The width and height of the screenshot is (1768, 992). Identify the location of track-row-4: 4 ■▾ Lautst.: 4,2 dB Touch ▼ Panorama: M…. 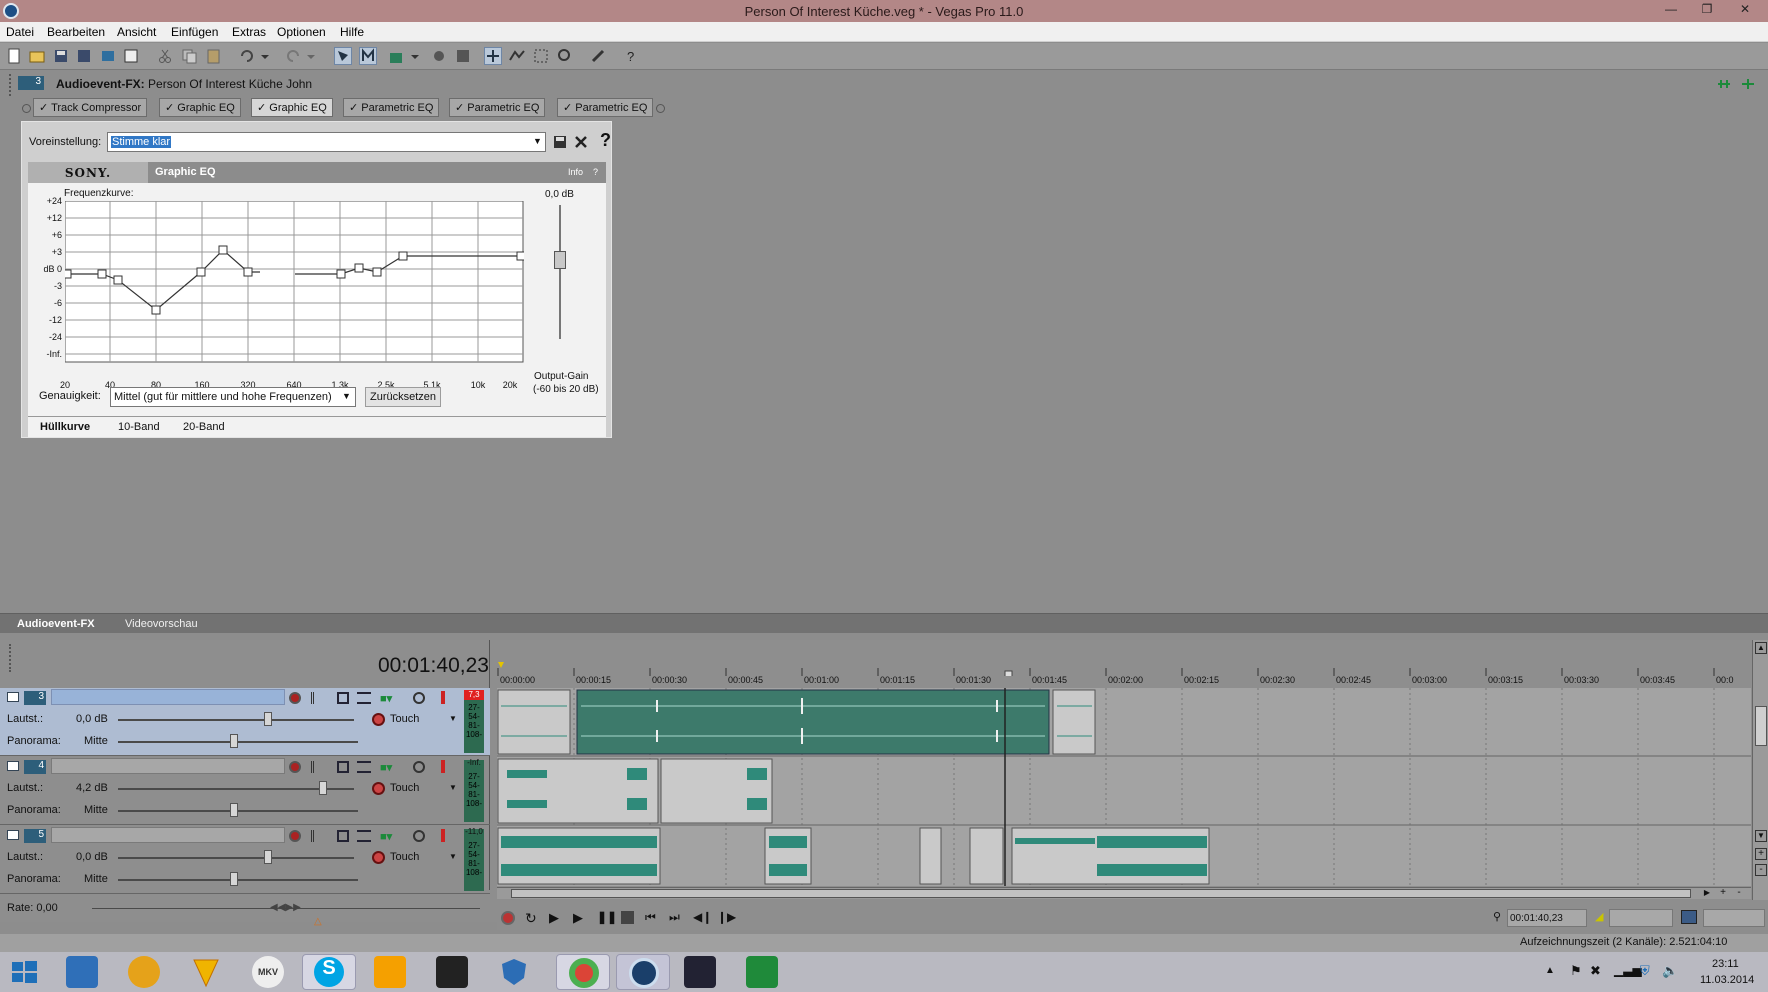
(245, 791).